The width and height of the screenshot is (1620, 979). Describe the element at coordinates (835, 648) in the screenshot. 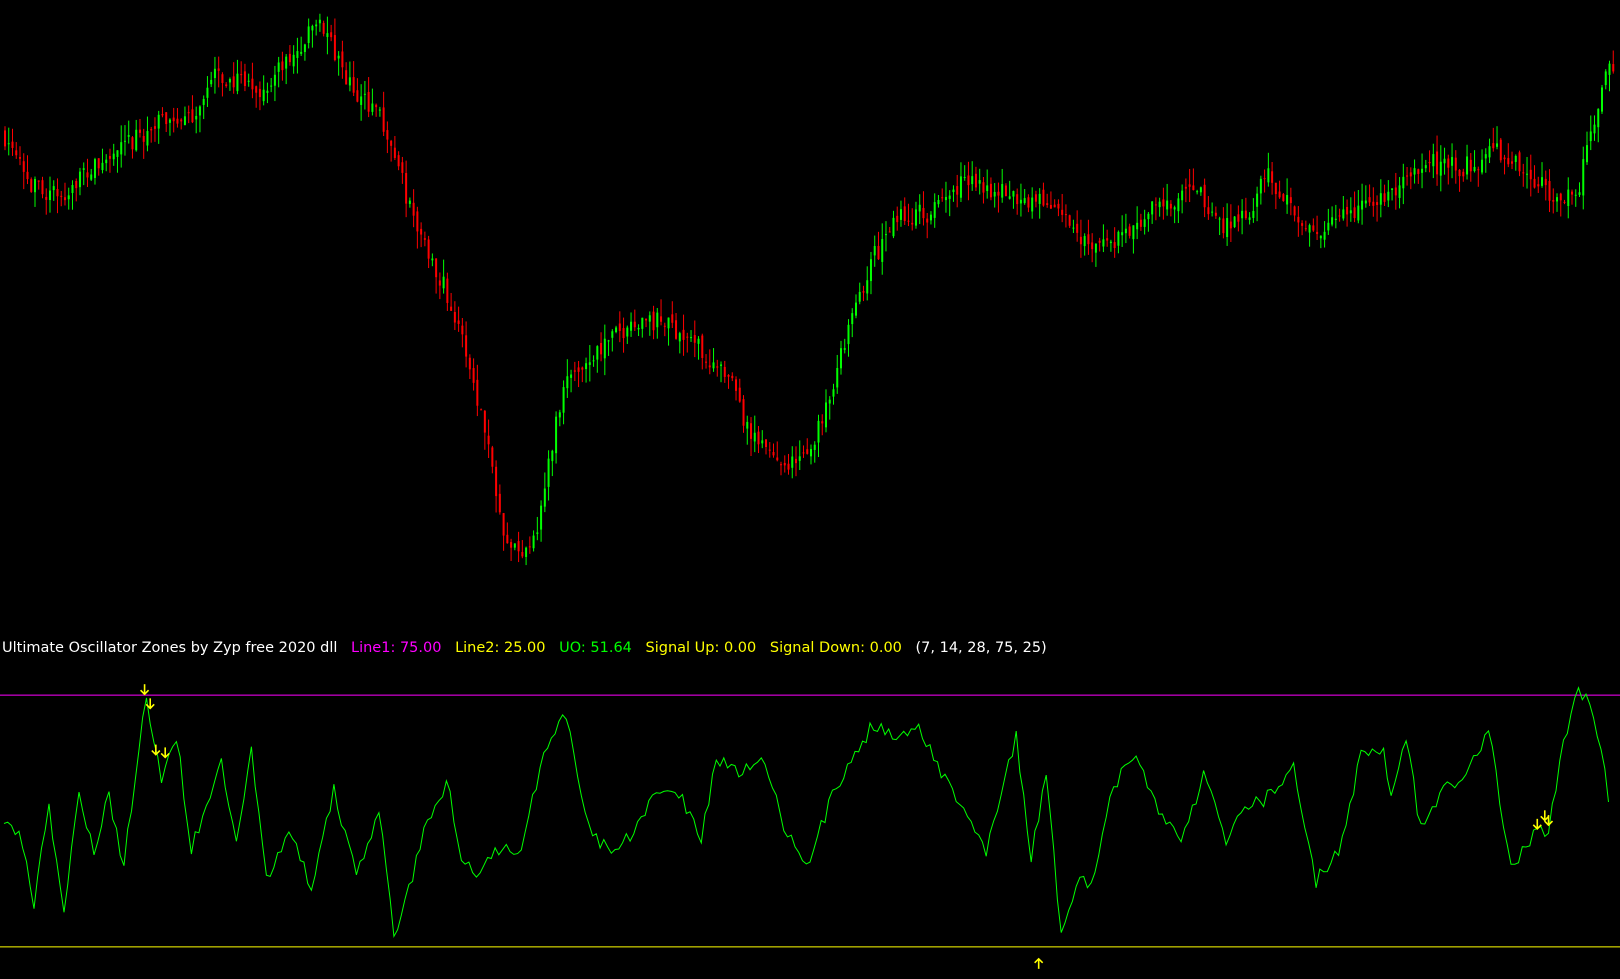

I see `signal-down-value: Signal Down: 0.00` at that location.